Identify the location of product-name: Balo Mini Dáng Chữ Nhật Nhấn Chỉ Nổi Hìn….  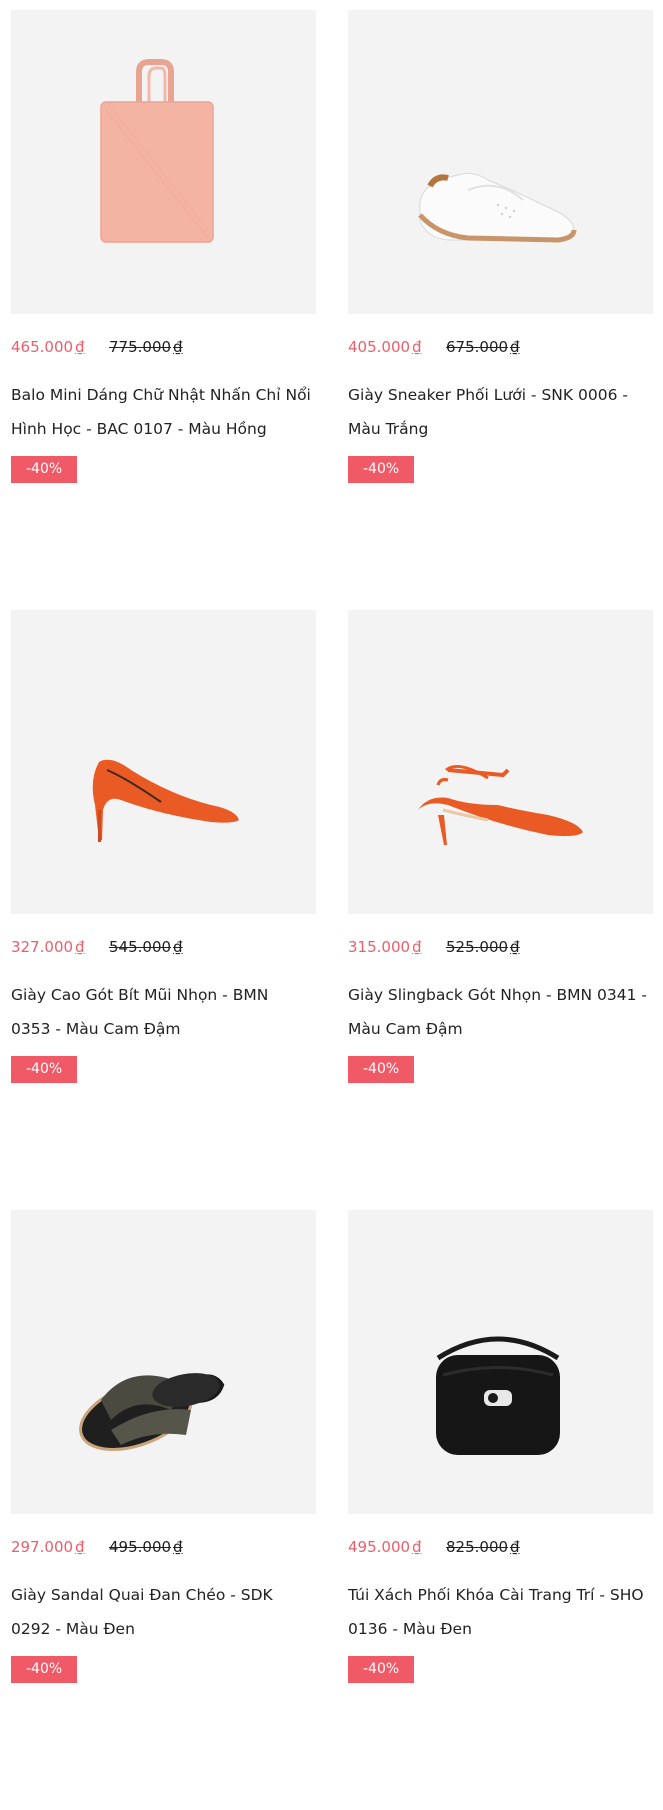
(161, 412).